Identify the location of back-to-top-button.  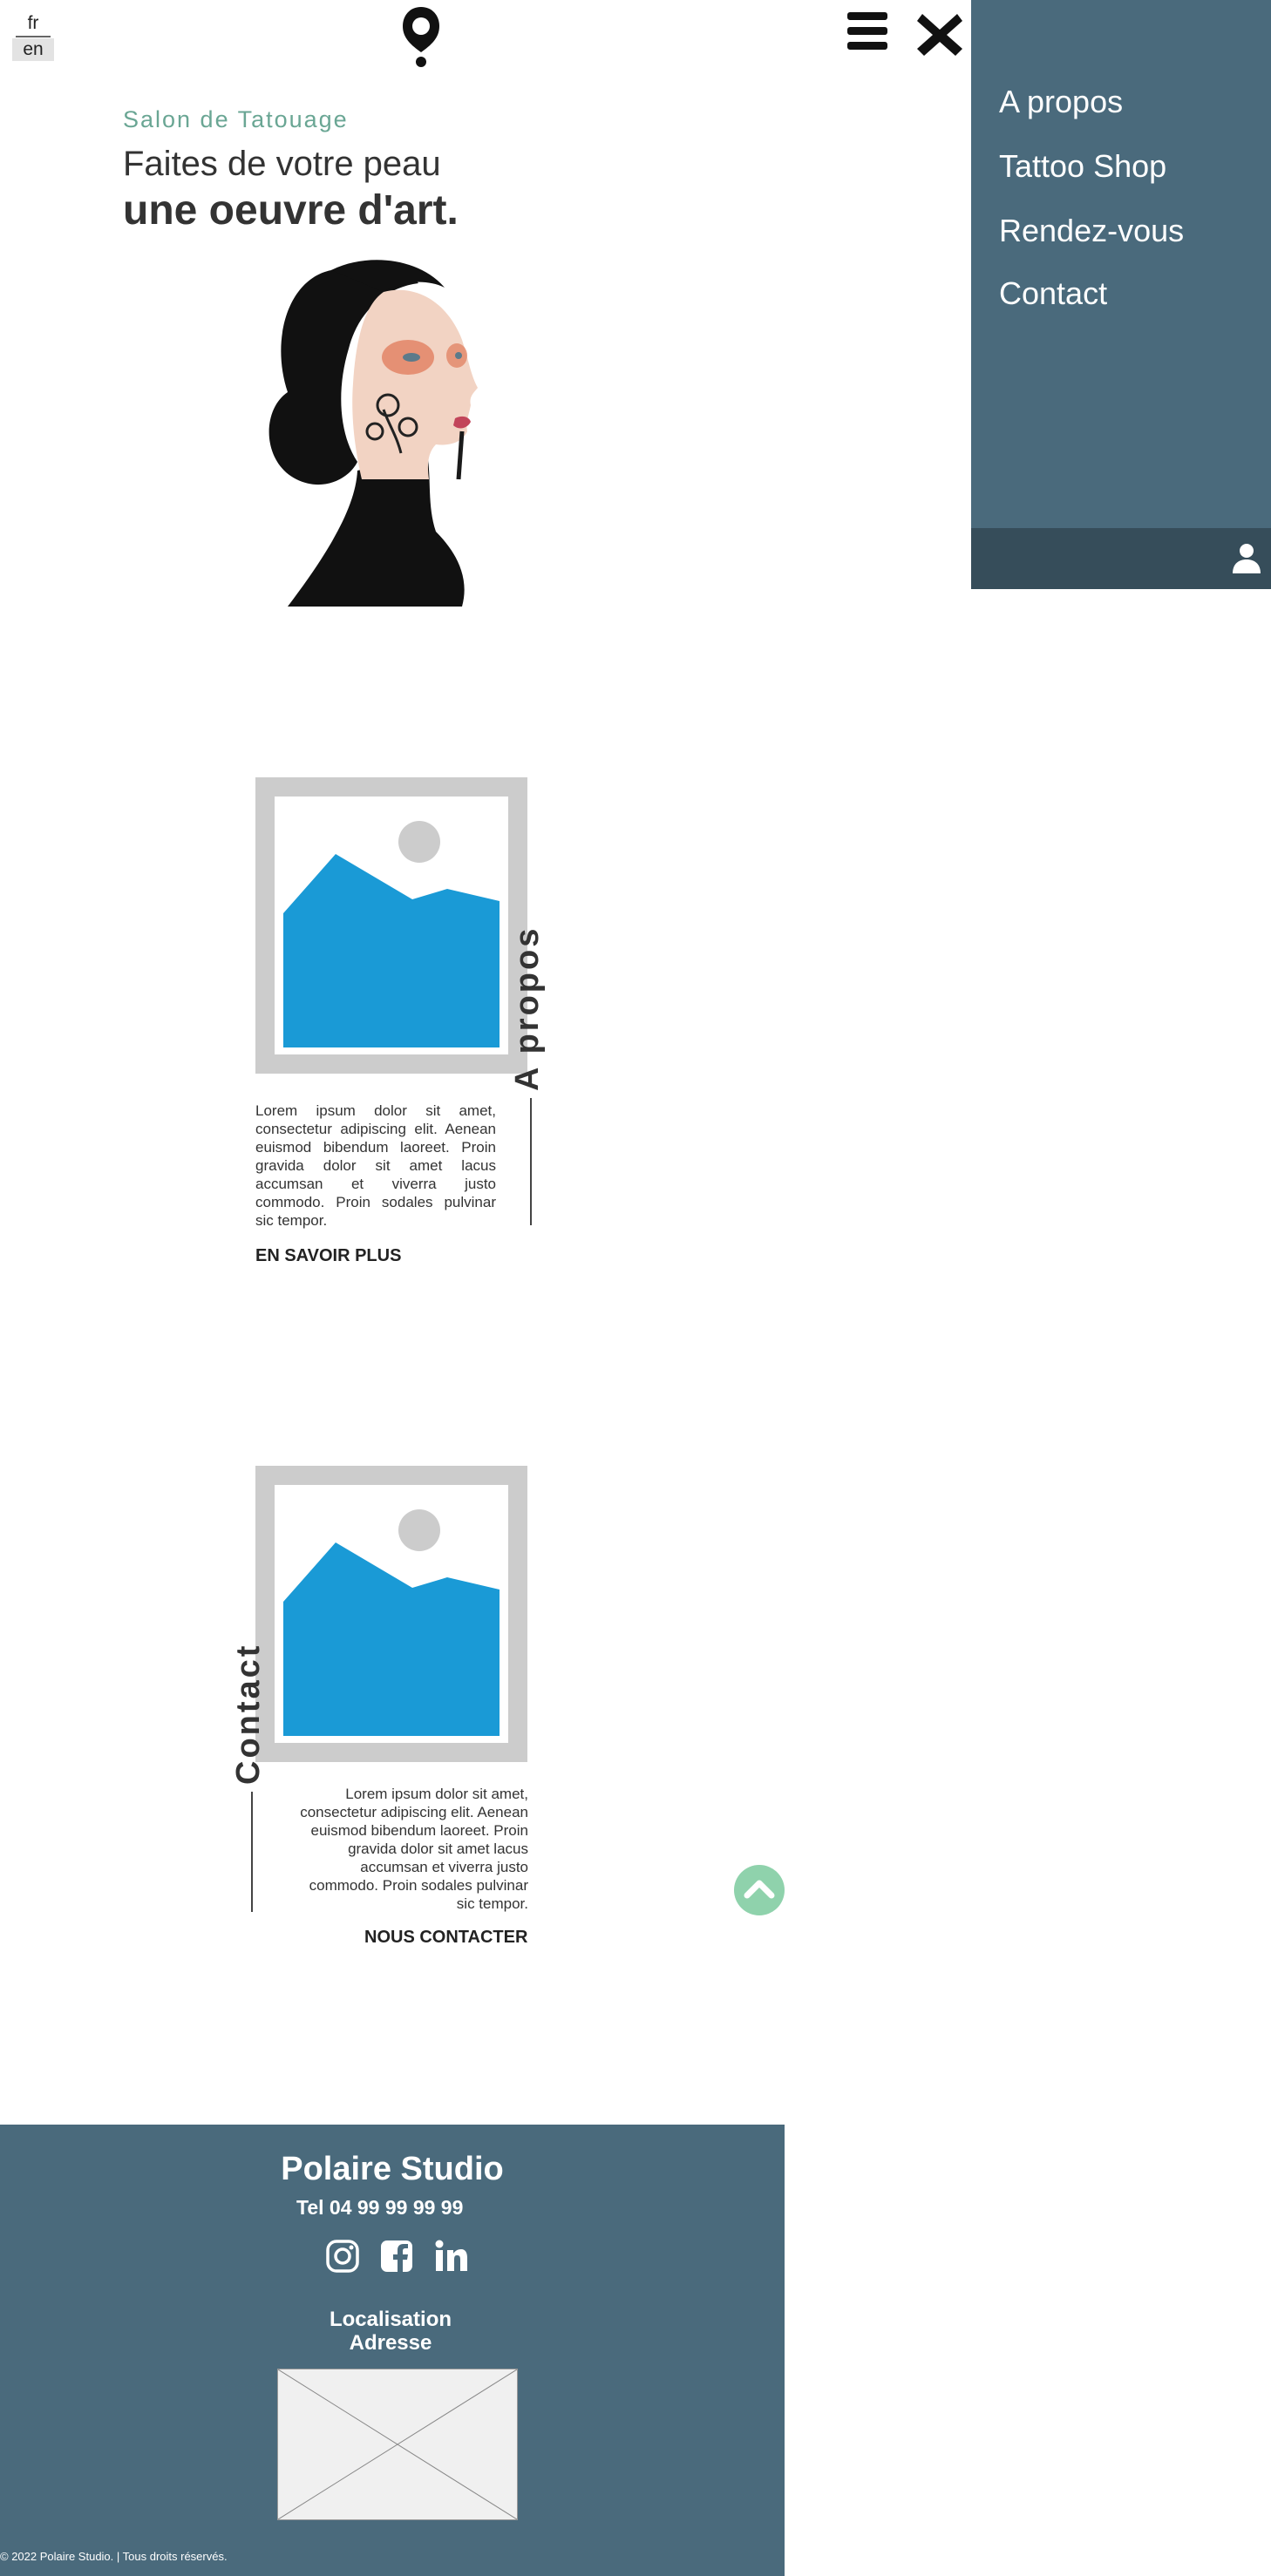
(759, 1890).